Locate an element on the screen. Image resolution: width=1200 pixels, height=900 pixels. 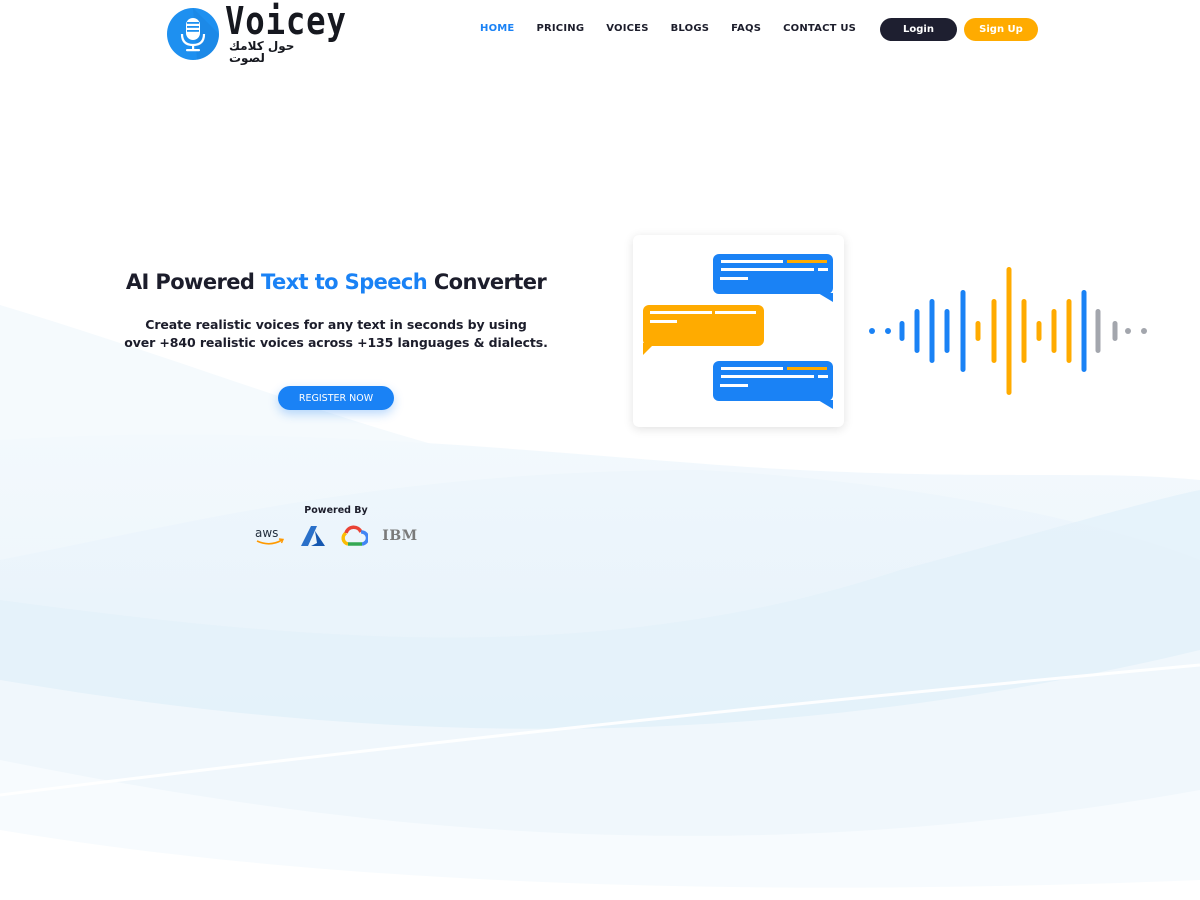
nav-blogs: BLOGS is located at coordinates (690, 28).